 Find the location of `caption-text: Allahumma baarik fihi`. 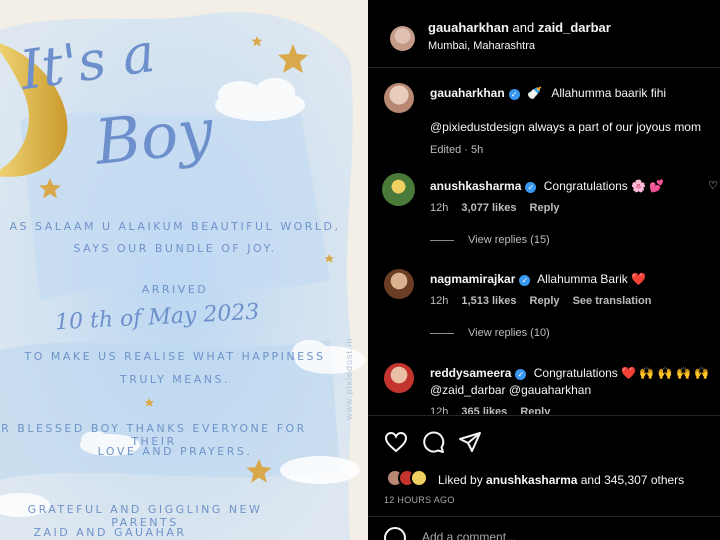

caption-text: Allahumma baarik fihi is located at coordinates (609, 93).